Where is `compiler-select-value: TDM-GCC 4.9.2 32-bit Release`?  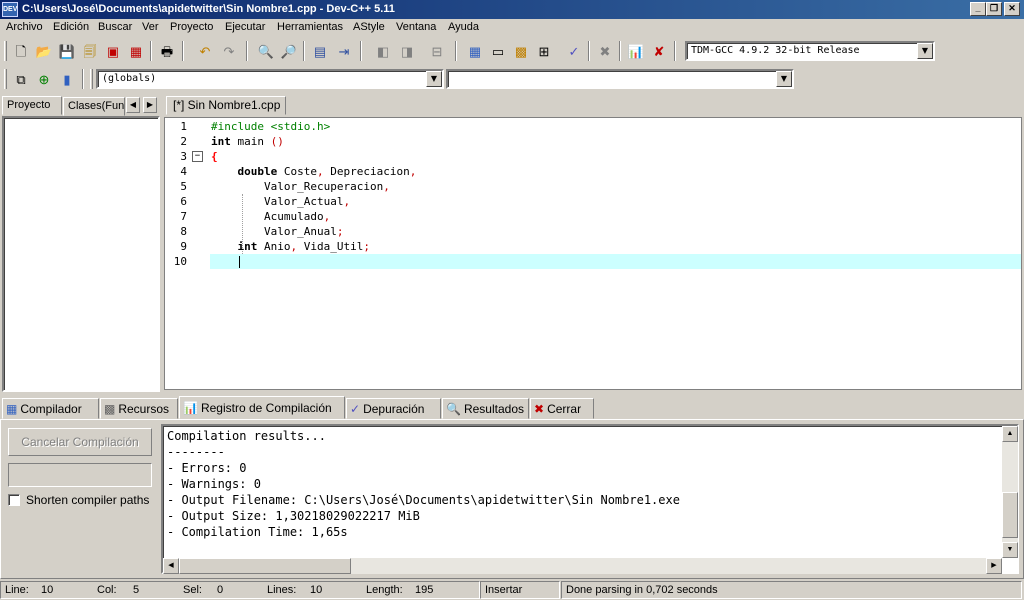 compiler-select-value: TDM-GCC 4.9.2 32-bit Release is located at coordinates (775, 50).